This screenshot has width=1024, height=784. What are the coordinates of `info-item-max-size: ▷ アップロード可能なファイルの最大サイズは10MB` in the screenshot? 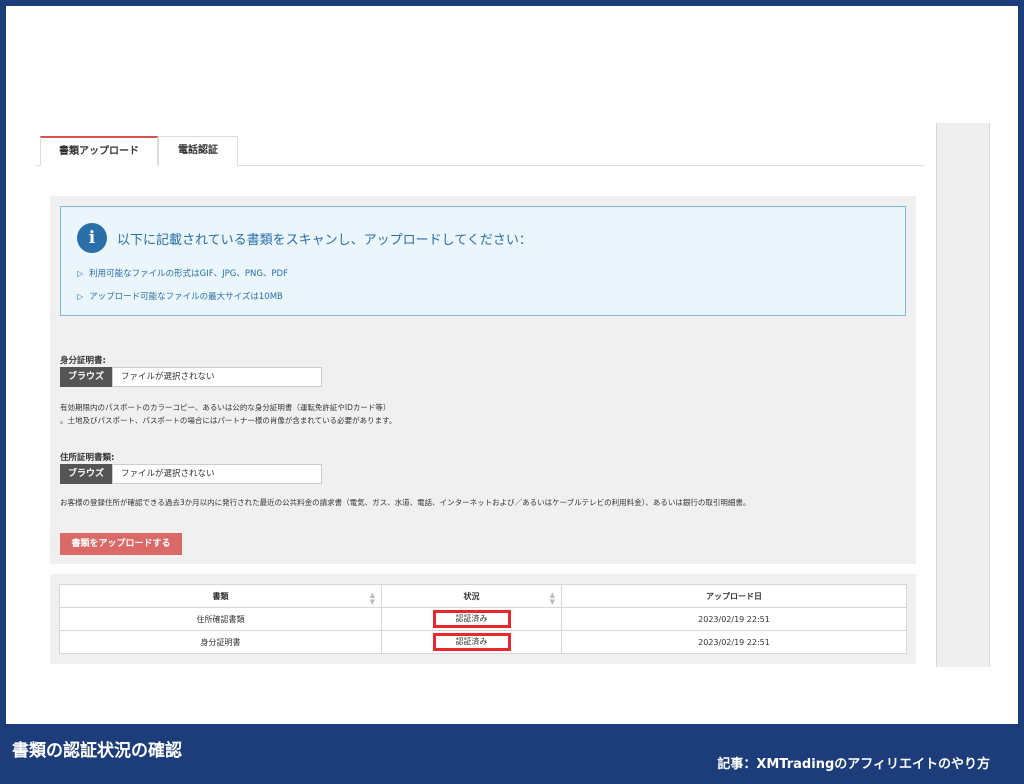 It's located at (180, 296).